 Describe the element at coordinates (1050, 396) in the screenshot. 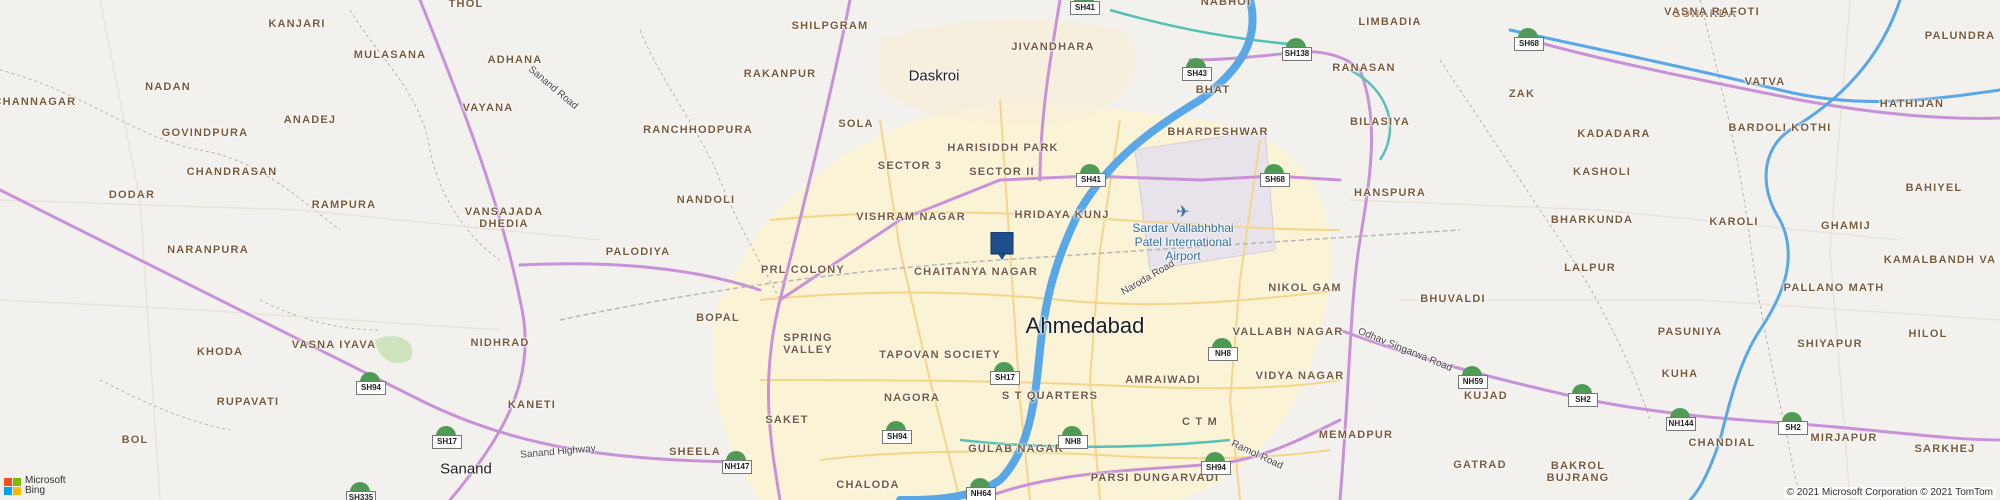

I see `place-label-stquarters: S T QUARTERS` at that location.